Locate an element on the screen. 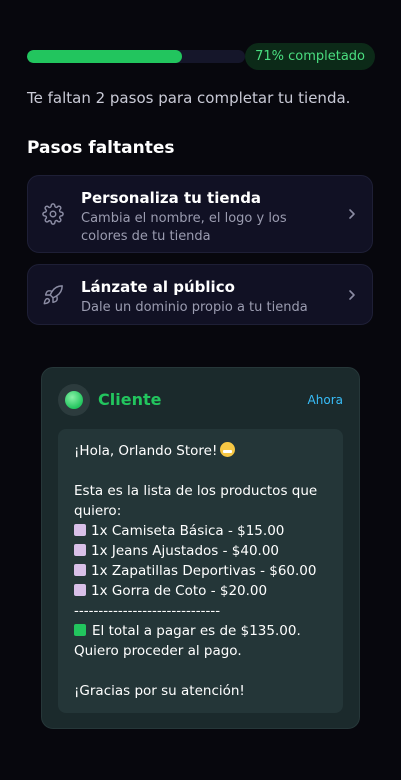 Image resolution: width=401 pixels, height=780 pixels. total-line: El total a pagar es de $135.00. is located at coordinates (200, 631).